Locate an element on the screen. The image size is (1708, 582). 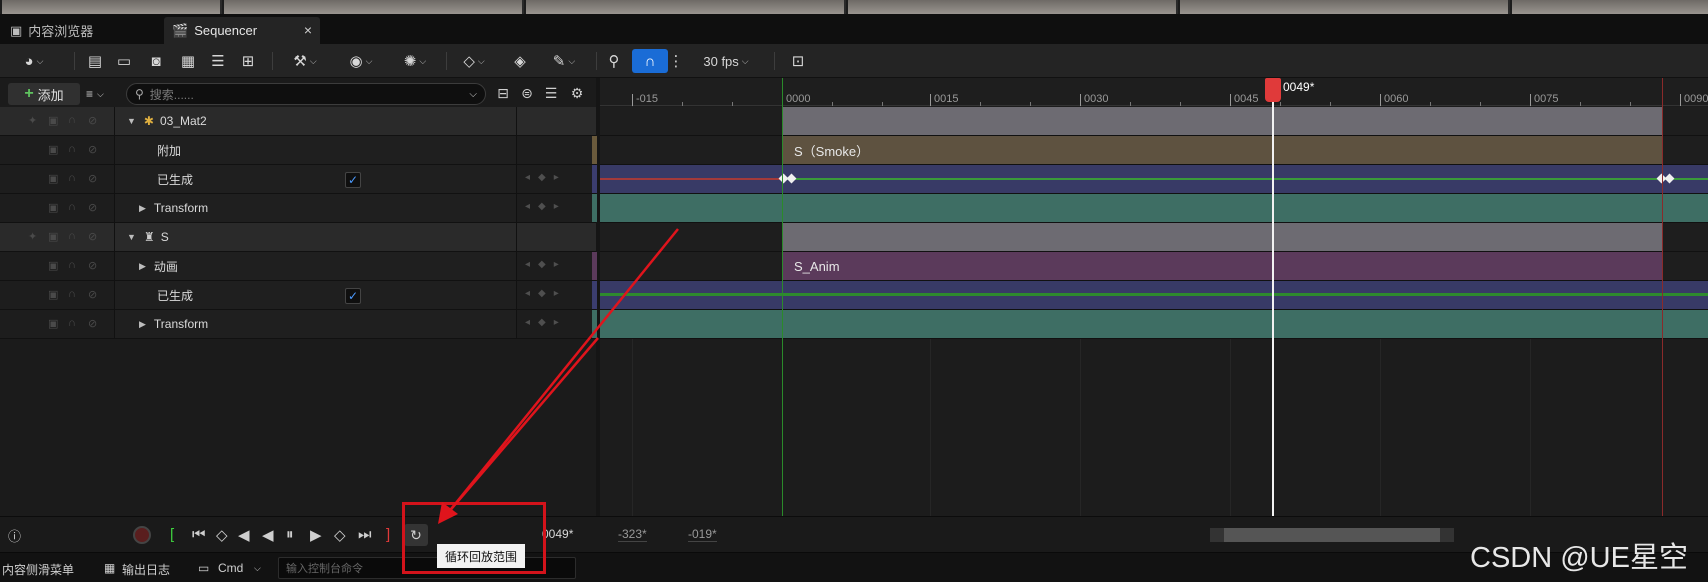
tab-content-browser: ▣ 内容浏览器 is located at coordinates (81, 30).